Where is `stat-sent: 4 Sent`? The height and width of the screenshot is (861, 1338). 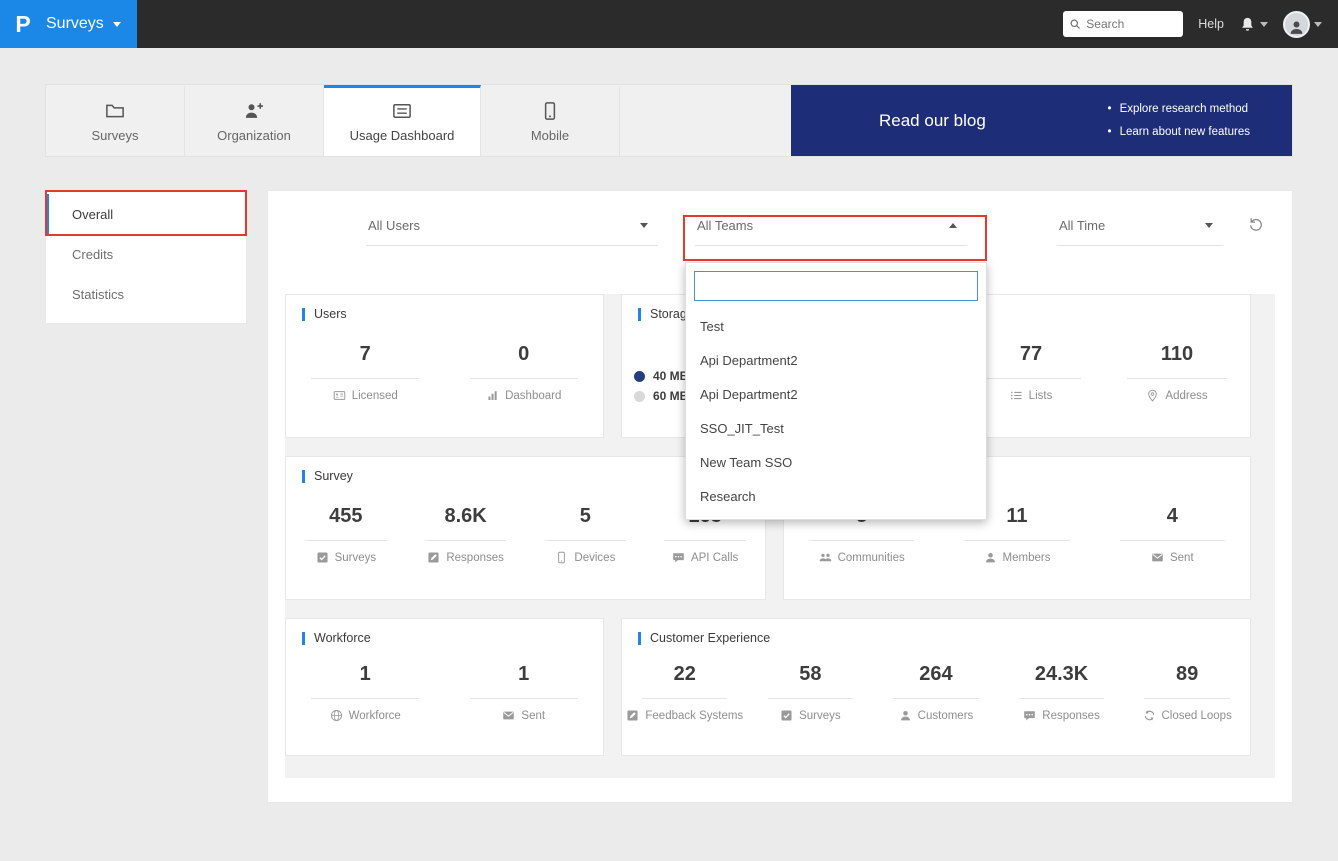 stat-sent: 4 Sent is located at coordinates (1172, 534).